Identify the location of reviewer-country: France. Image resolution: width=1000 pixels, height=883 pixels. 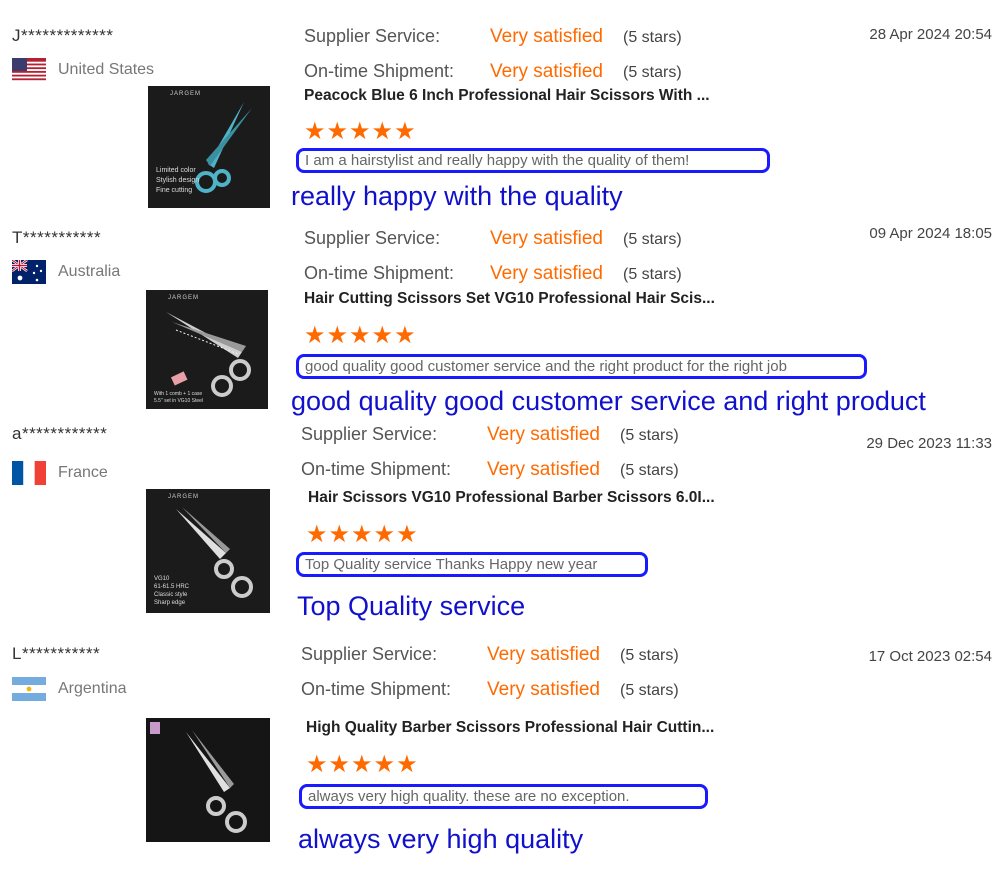
(60, 473).